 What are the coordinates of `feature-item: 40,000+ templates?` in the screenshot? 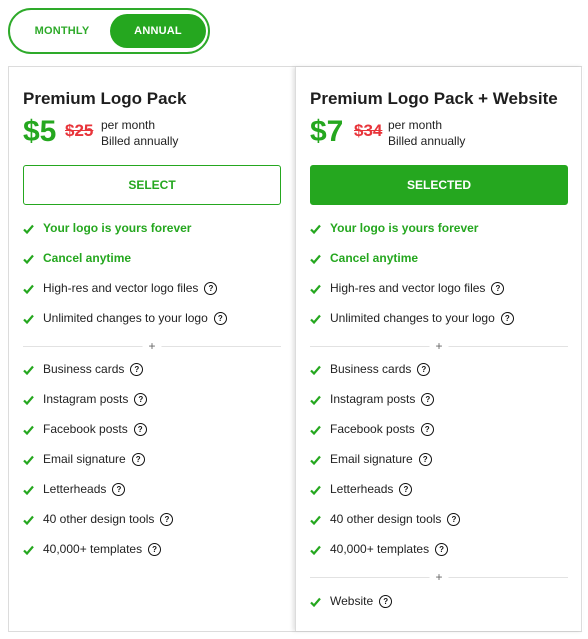 It's located at (92, 549).